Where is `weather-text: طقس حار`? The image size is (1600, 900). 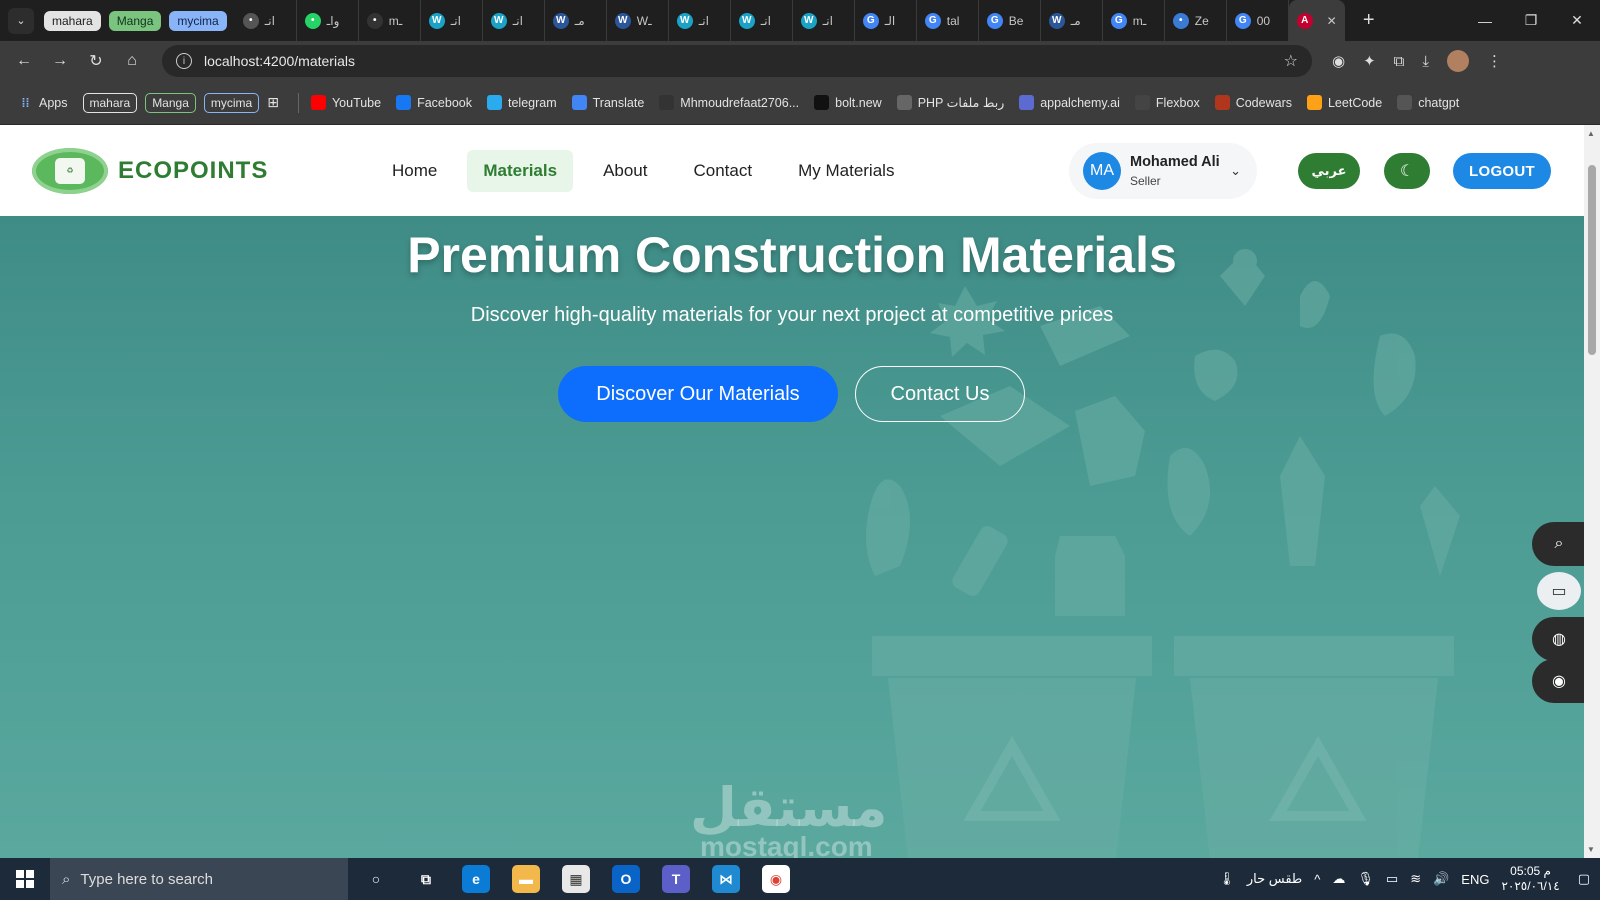
weather-text: طقس حار is located at coordinates (1274, 879).